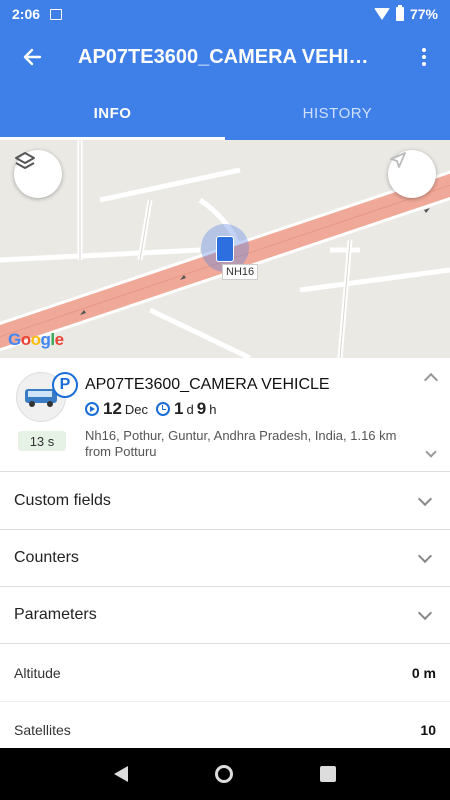 The width and height of the screenshot is (450, 800). I want to click on tab-history: HISTORY, so click(337, 113).